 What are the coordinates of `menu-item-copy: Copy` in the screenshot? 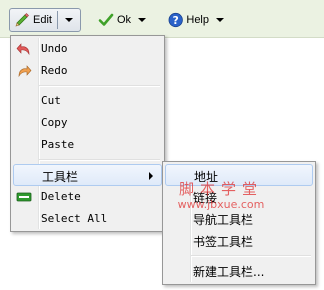 It's located at (87, 123).